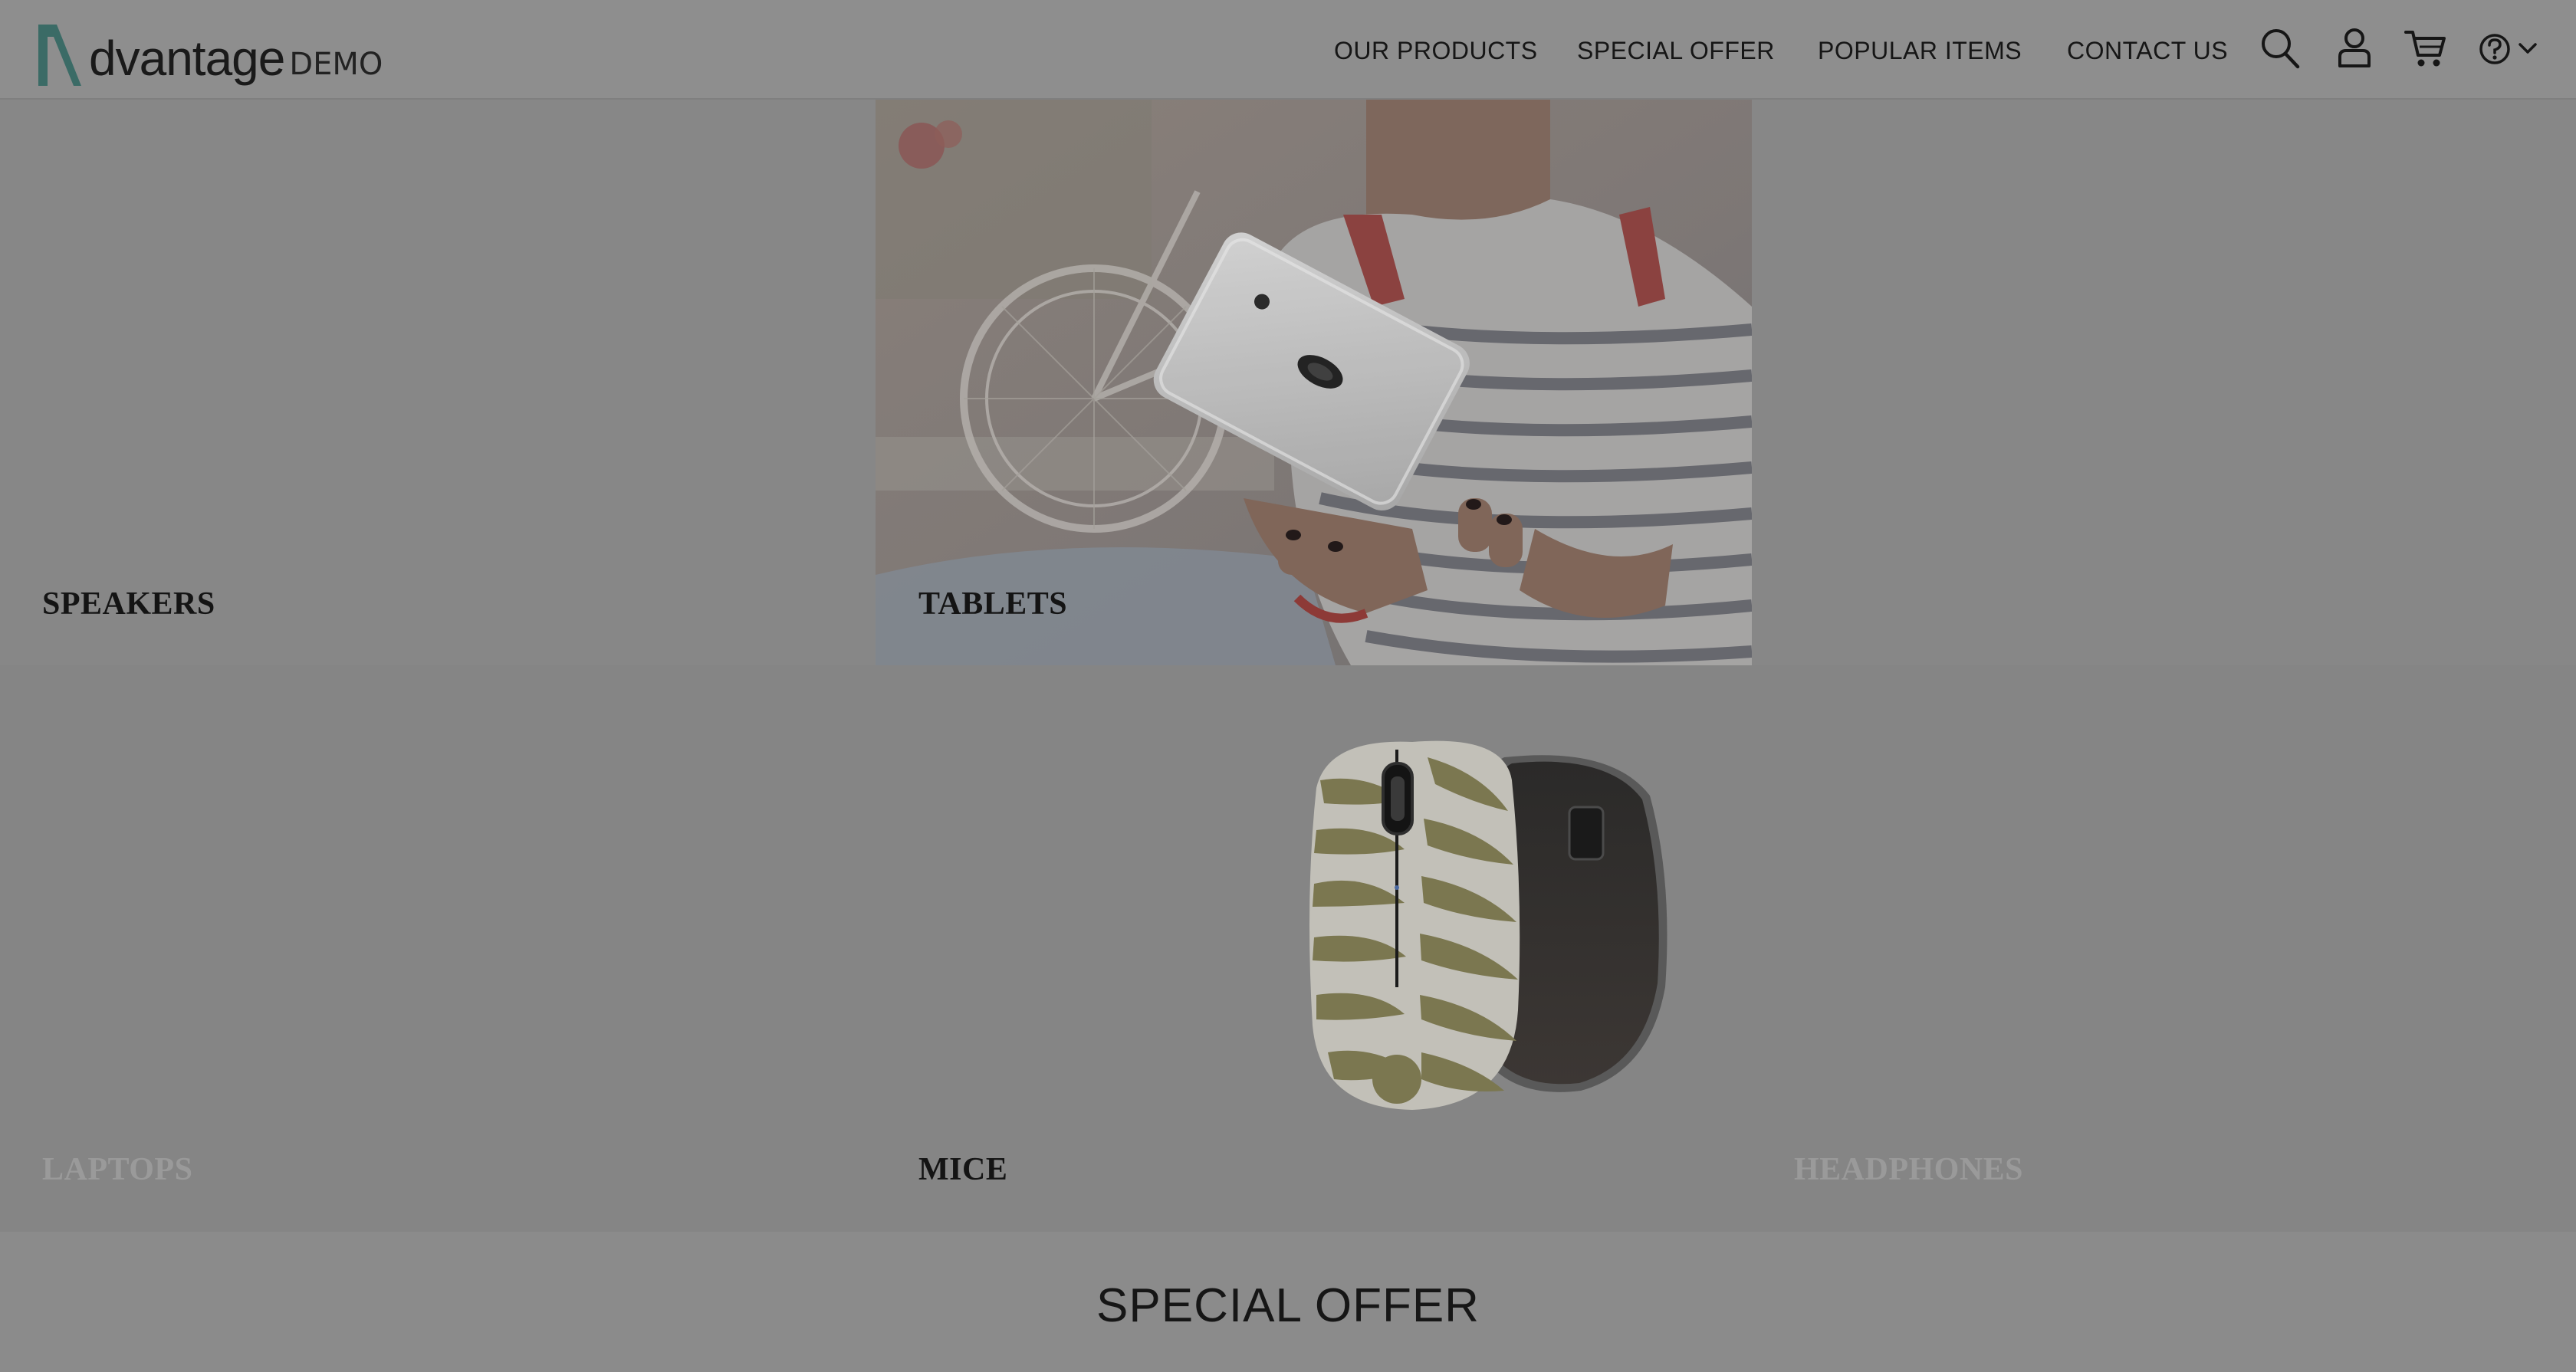 The image size is (2576, 1372). What do you see at coordinates (2425, 48) in the screenshot?
I see `cart-icon` at bounding box center [2425, 48].